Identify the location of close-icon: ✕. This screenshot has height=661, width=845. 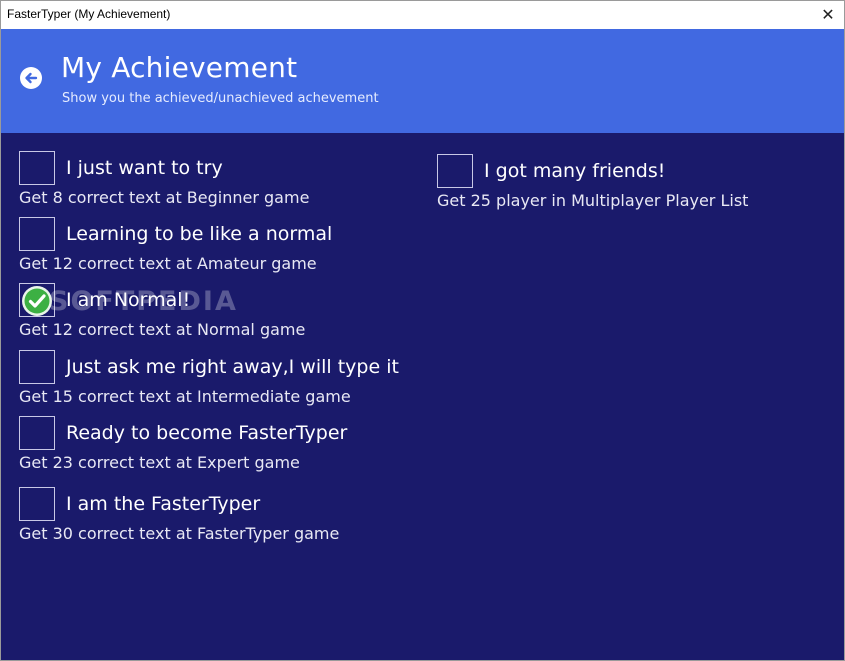
(828, 15).